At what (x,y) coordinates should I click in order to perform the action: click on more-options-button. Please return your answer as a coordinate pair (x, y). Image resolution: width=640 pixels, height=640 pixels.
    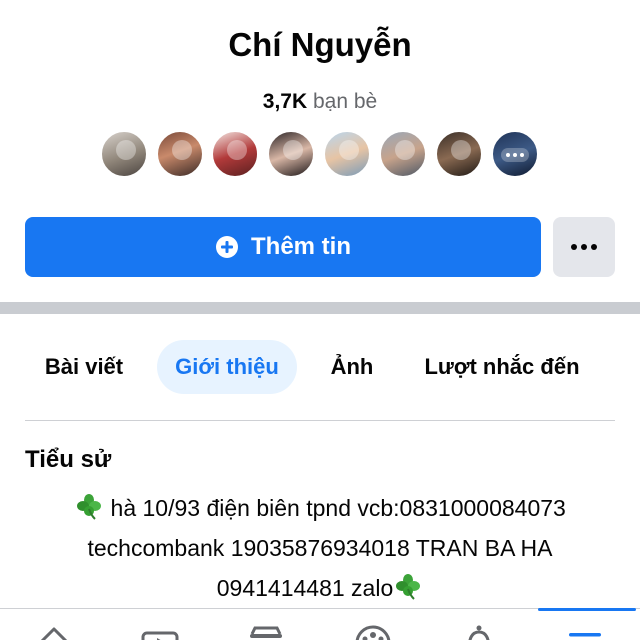
    Looking at the image, I should click on (584, 247).